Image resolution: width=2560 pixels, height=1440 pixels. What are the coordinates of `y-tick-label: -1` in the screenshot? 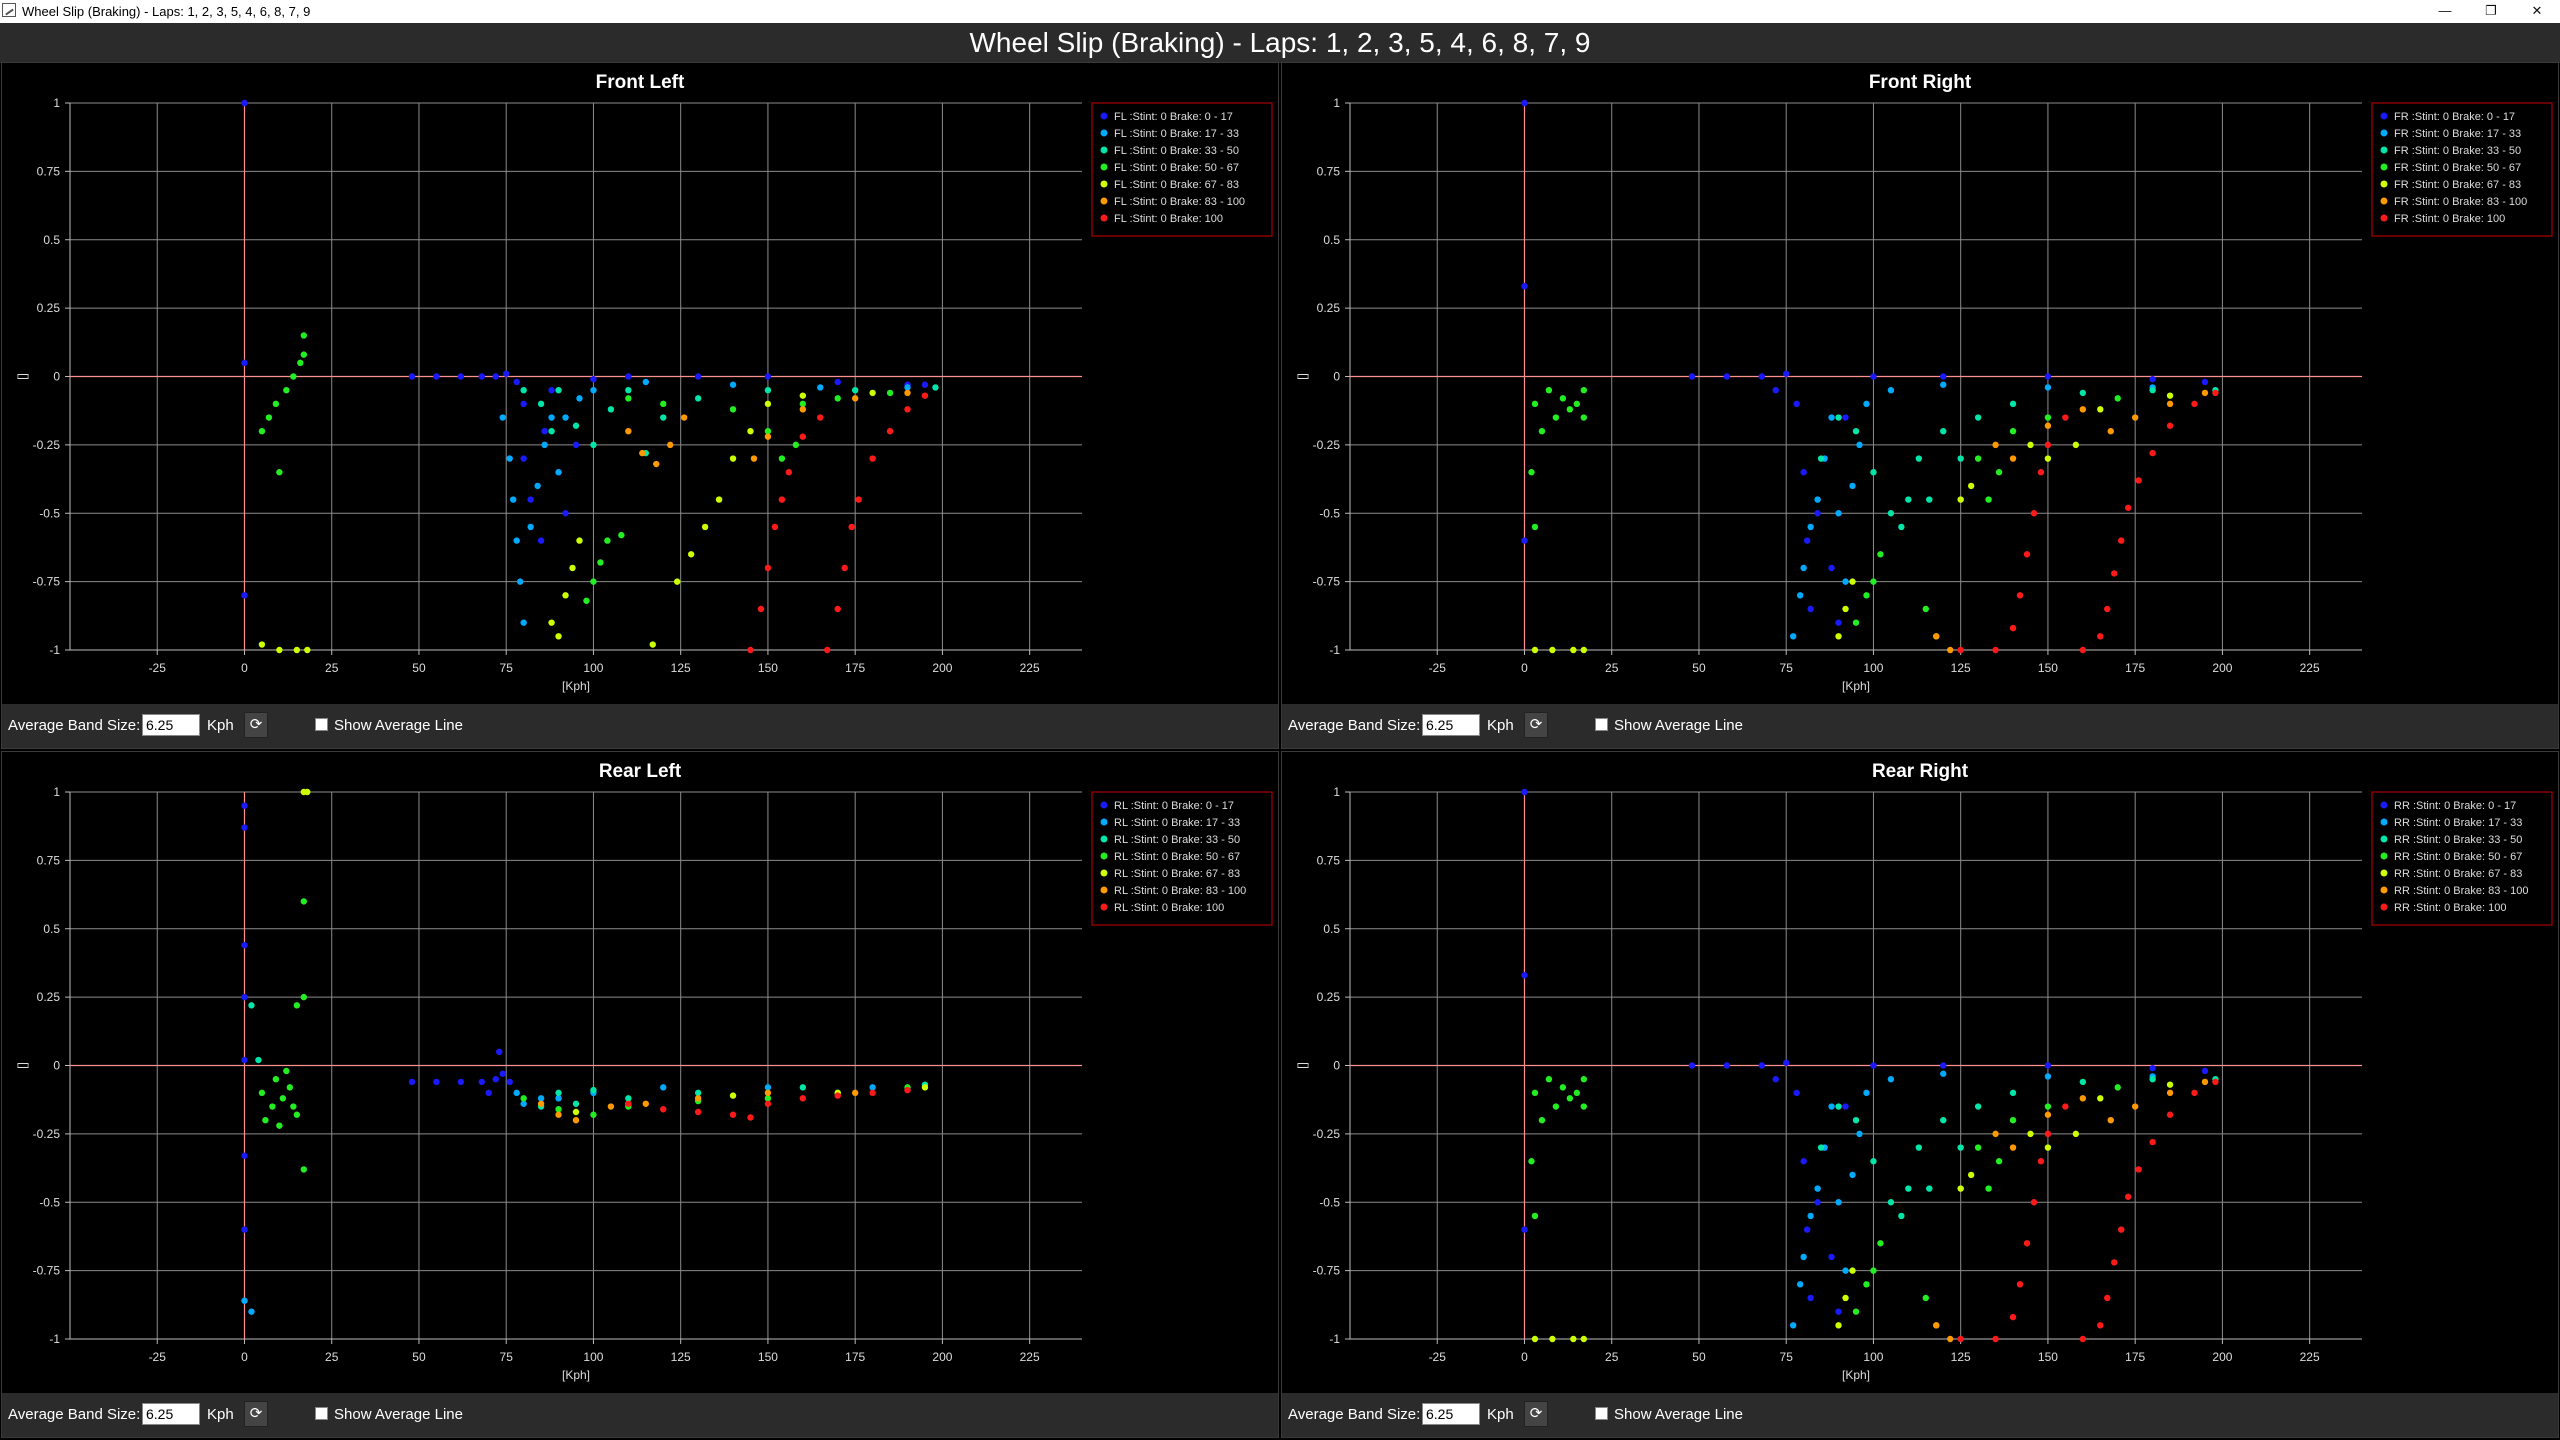 It's located at (54, 650).